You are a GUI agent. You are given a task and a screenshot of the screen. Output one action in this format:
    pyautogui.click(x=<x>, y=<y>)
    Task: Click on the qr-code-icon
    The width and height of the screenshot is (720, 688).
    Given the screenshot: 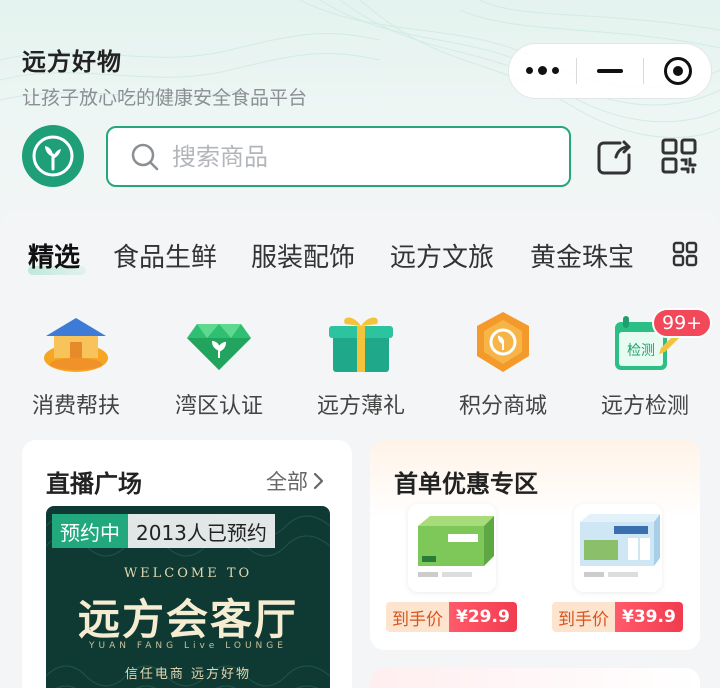 What is the action you would take?
    pyautogui.click(x=679, y=156)
    